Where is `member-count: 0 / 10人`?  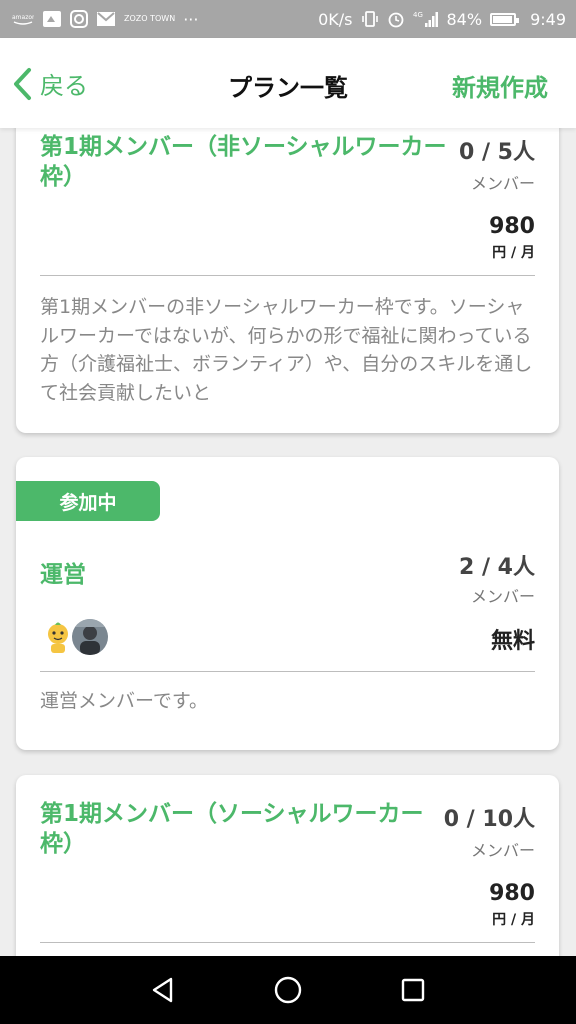 member-count: 0 / 10人 is located at coordinates (489, 819).